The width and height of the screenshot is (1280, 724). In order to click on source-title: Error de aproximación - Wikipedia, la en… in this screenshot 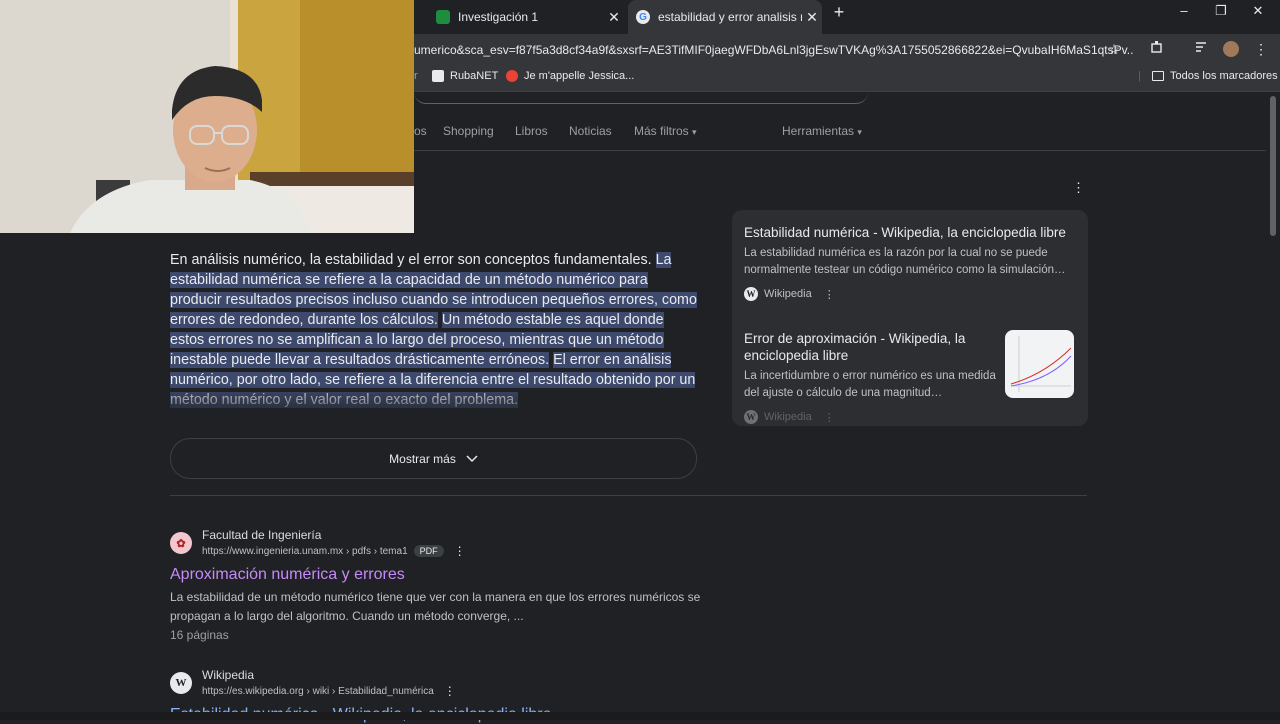, I will do `click(870, 347)`.